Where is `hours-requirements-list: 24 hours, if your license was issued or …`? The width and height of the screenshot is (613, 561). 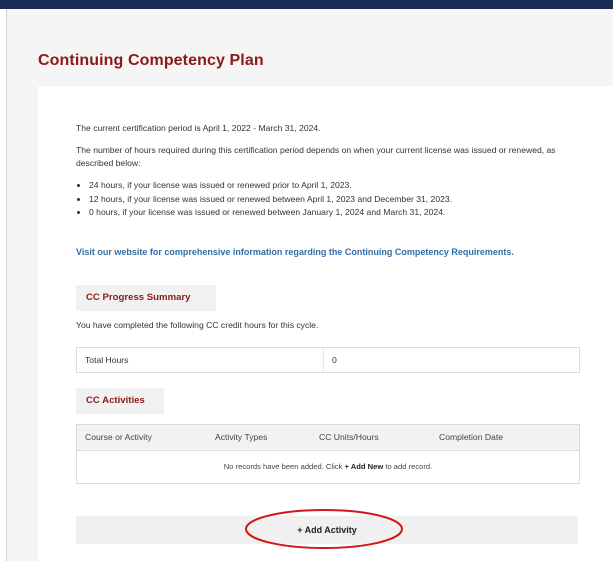 hours-requirements-list: 24 hours, if your license was issued or … is located at coordinates (264, 199).